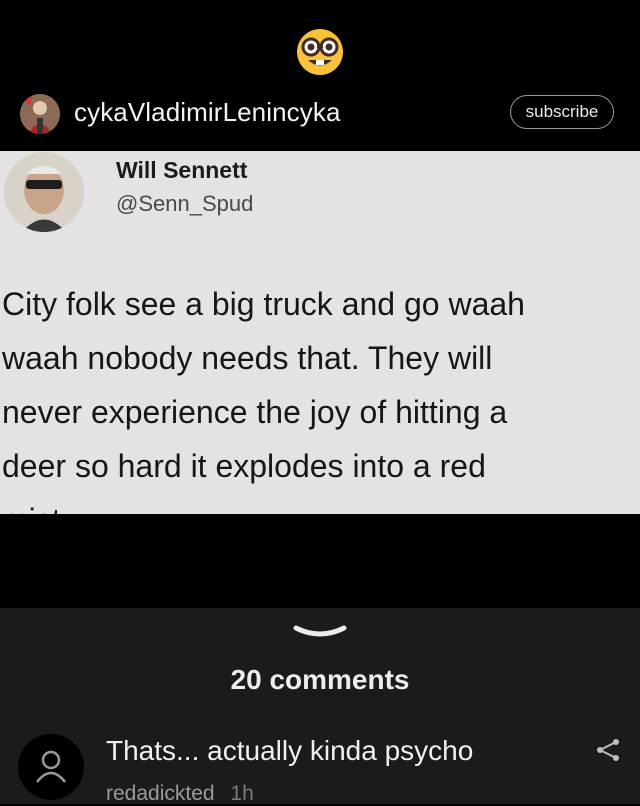 The height and width of the screenshot is (806, 640). I want to click on nerd-face-emoji-icon, so click(320, 52).